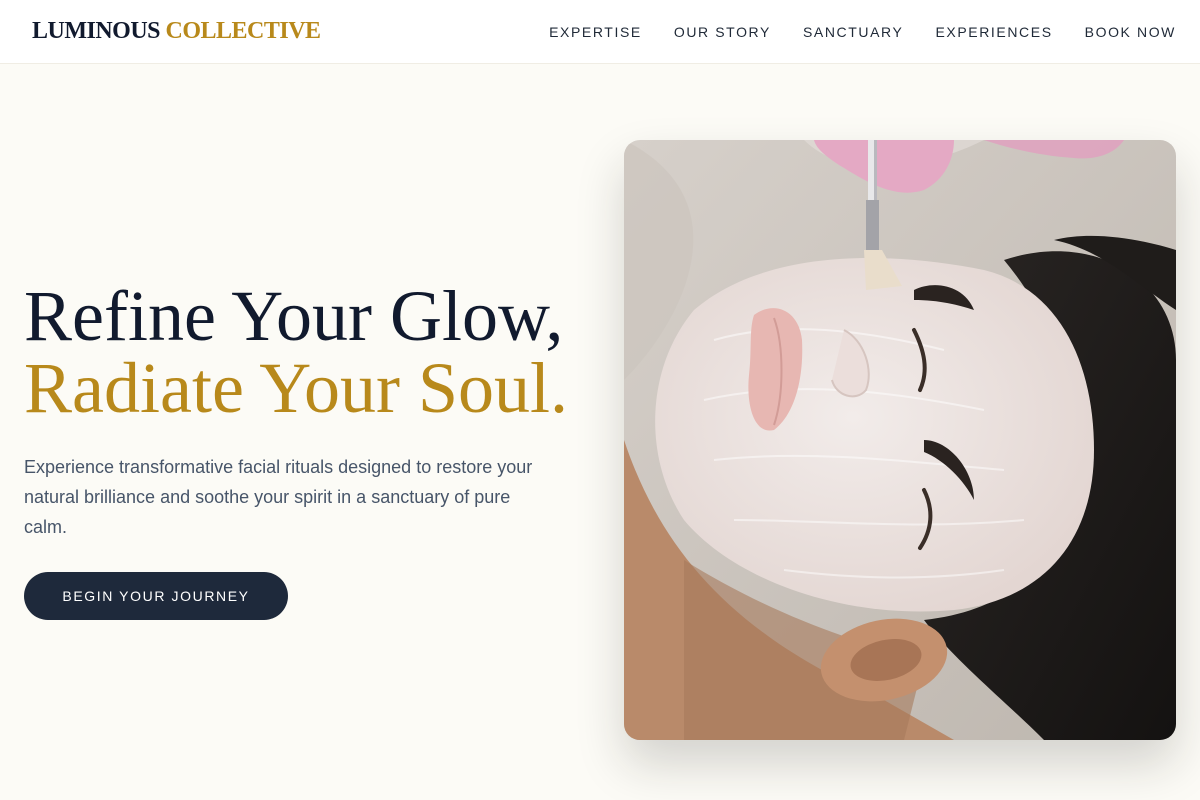 This screenshot has height=800, width=1200. I want to click on brand-name-part2: COLLECTIVE, so click(243, 31).